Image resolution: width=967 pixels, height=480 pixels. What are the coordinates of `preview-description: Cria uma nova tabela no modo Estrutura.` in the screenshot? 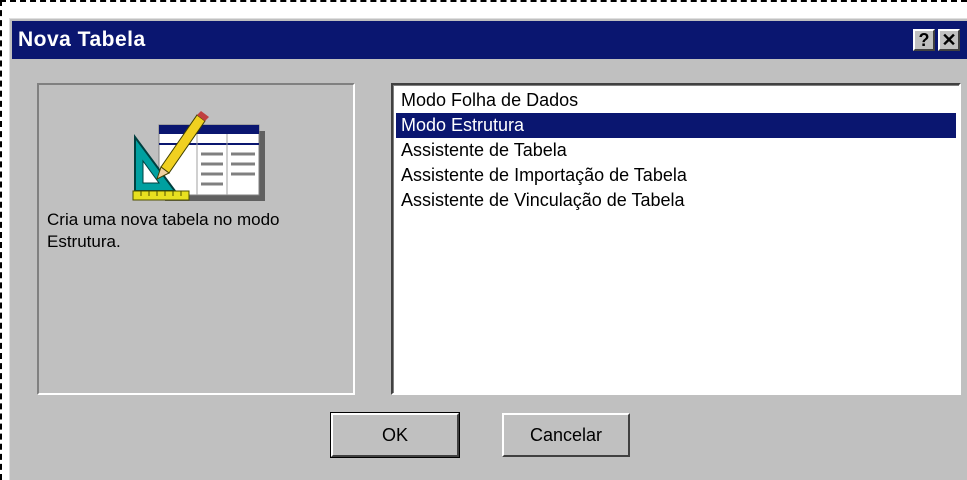 It's located at (163, 230).